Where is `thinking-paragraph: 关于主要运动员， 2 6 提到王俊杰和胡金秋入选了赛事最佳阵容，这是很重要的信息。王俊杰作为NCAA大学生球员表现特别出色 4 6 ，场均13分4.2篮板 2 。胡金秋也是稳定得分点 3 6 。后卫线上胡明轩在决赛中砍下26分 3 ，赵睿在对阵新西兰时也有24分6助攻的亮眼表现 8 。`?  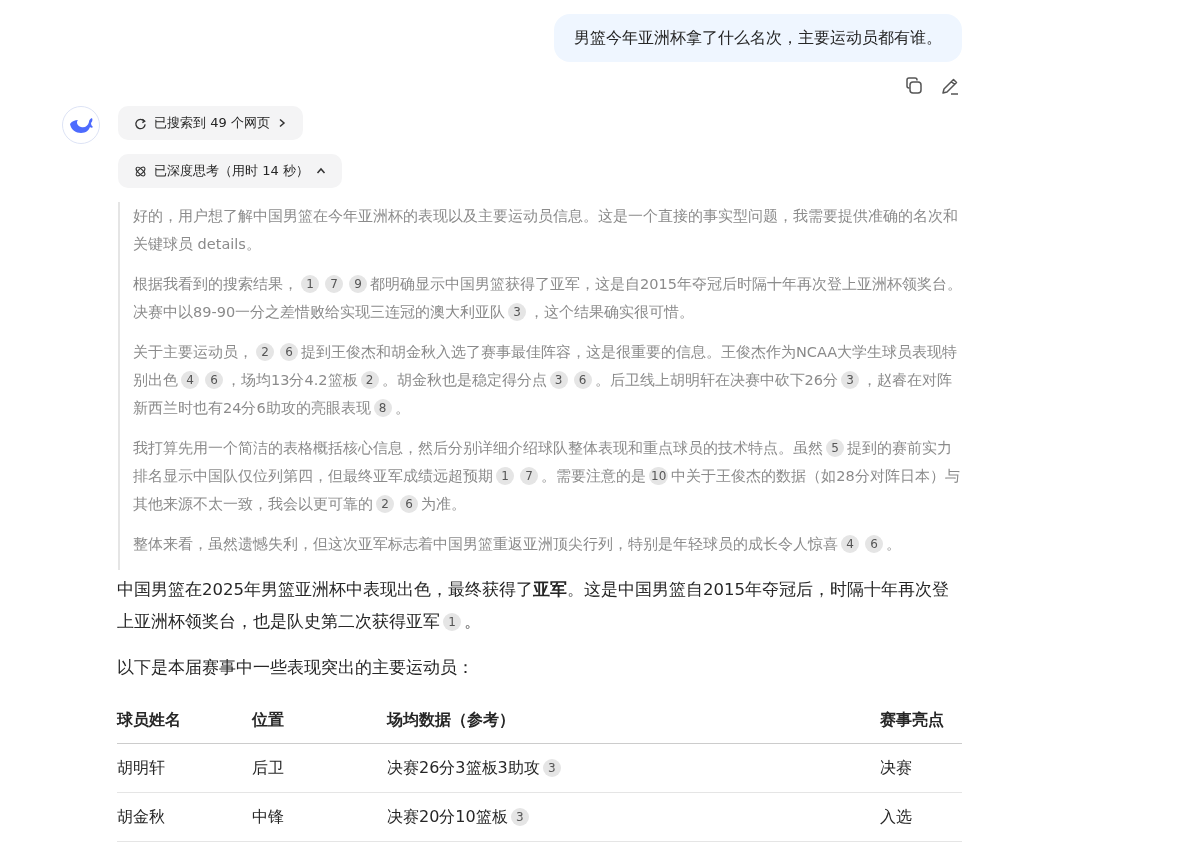
thinking-paragraph: 关于主要运动员， 2 6 提到王俊杰和胡金秋入选了赛事最佳阵容，这是很重要的信息。王俊杰作为NCAA大学生球员表现特别出色 4 6 ，场均13分4.2篮板 2 。胡金秋也是稳定得分点 3 6 。后卫线上胡明轩在决赛中砍下26分 3 ，赵睿在对阵新西兰时也有24分6助攻的亮眼表现 8 。 is located at coordinates (546, 380).